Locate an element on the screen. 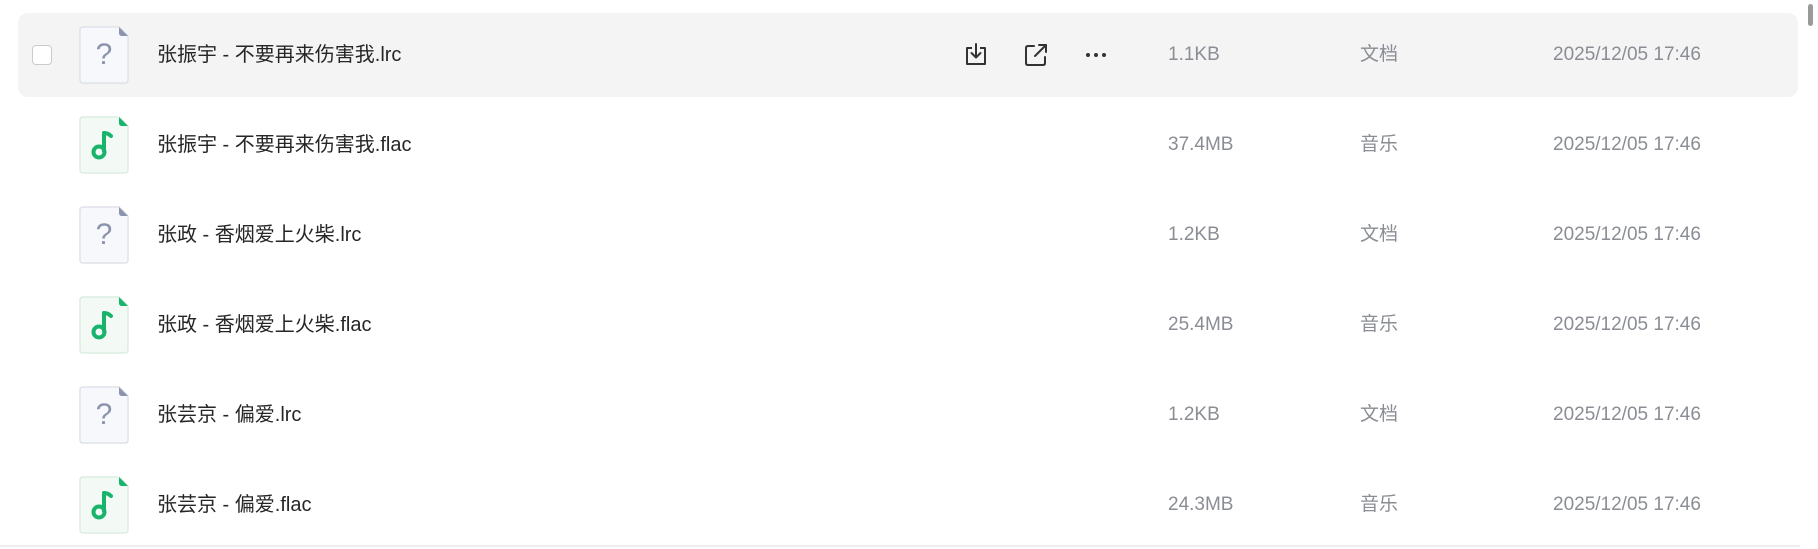  share-icon is located at coordinates (1036, 55).